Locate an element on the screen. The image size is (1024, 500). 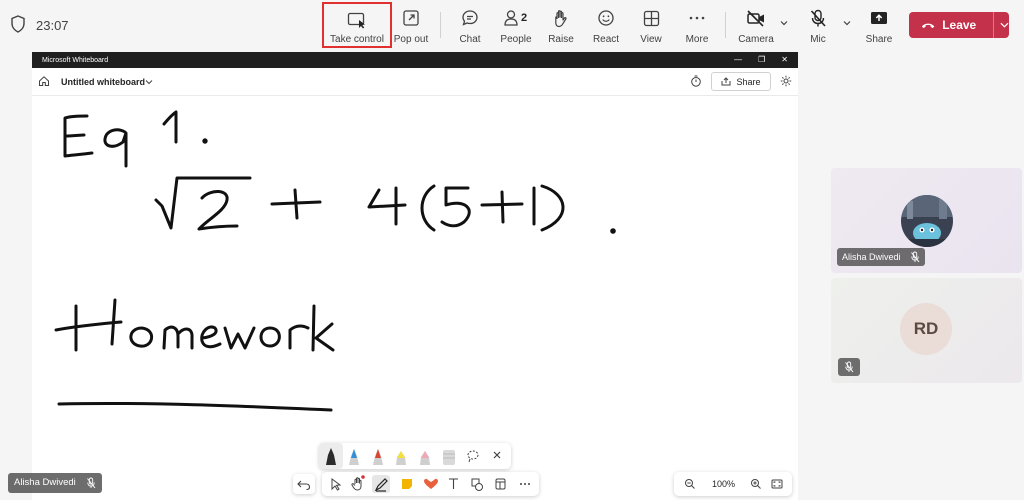
templates-icon is located at coordinates (500, 484).